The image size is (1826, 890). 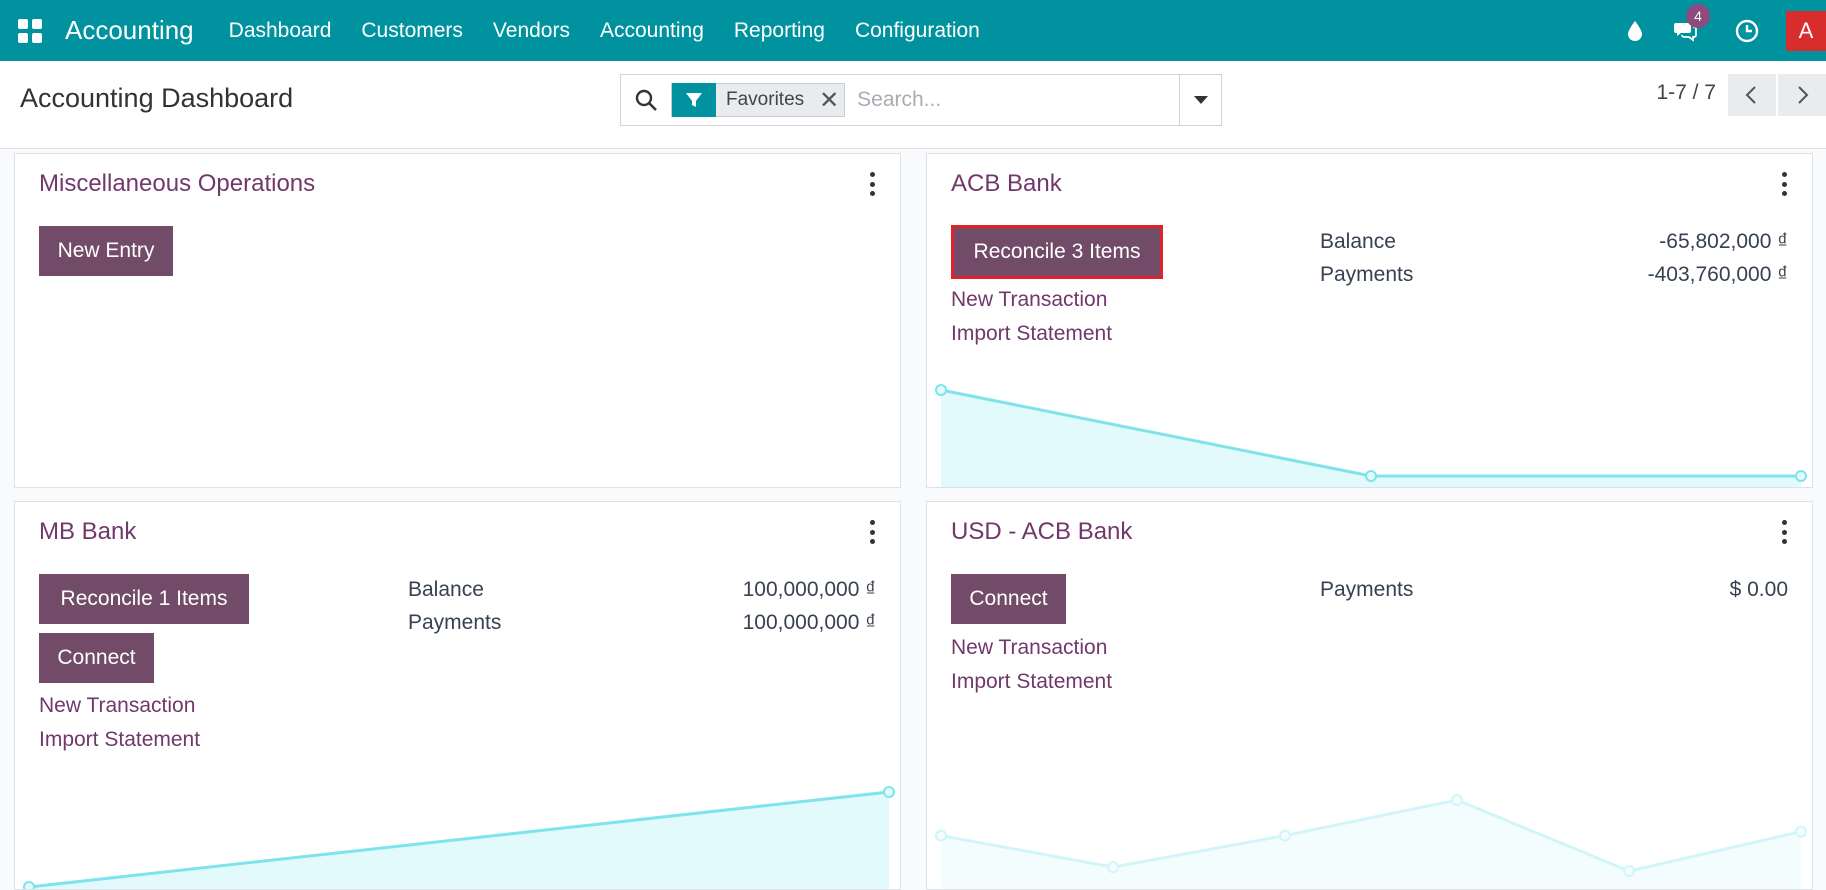 I want to click on menu-customers: Customers, so click(x=412, y=31).